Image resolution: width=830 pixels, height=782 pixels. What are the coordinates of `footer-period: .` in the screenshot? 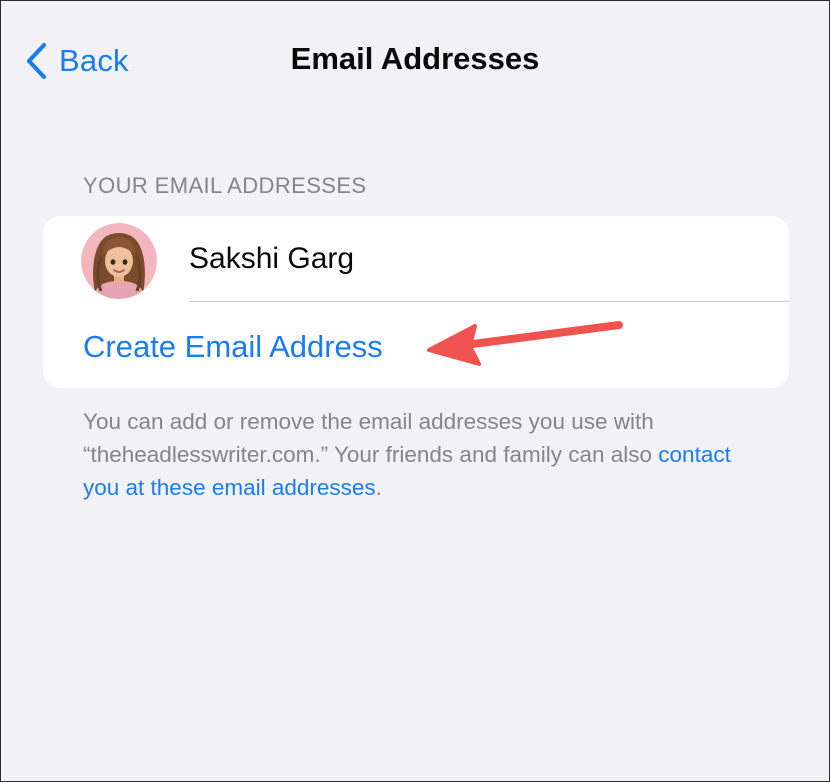 It's located at (378, 487).